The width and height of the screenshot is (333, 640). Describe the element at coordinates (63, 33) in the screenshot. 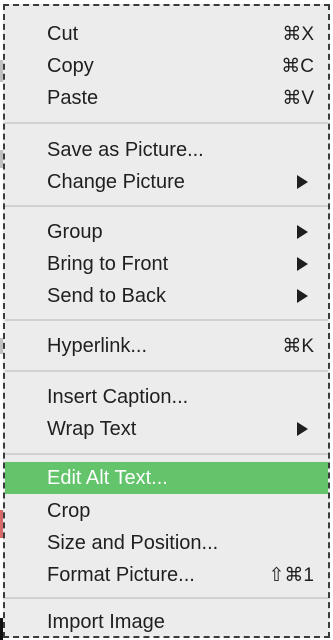

I see `menu-item-label: Cut` at that location.